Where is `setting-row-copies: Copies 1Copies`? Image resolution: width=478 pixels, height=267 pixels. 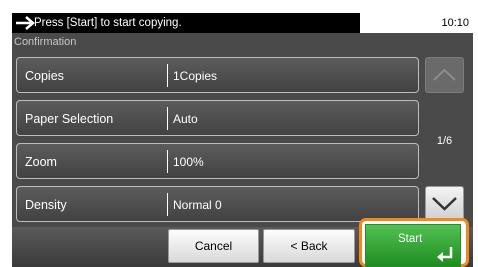
setting-row-copies: Copies 1Copies is located at coordinates (217, 75).